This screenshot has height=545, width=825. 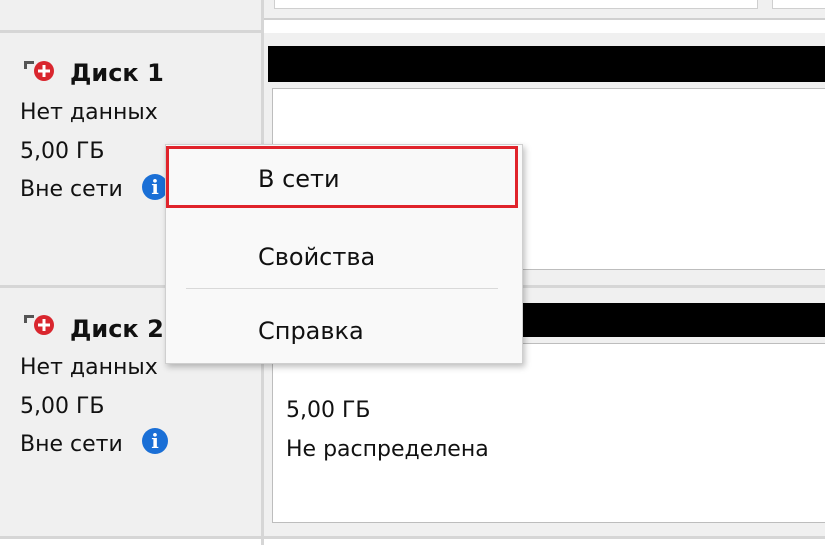 What do you see at coordinates (62, 151) in the screenshot?
I see `disk-1-size: 5,00 ГБ` at bounding box center [62, 151].